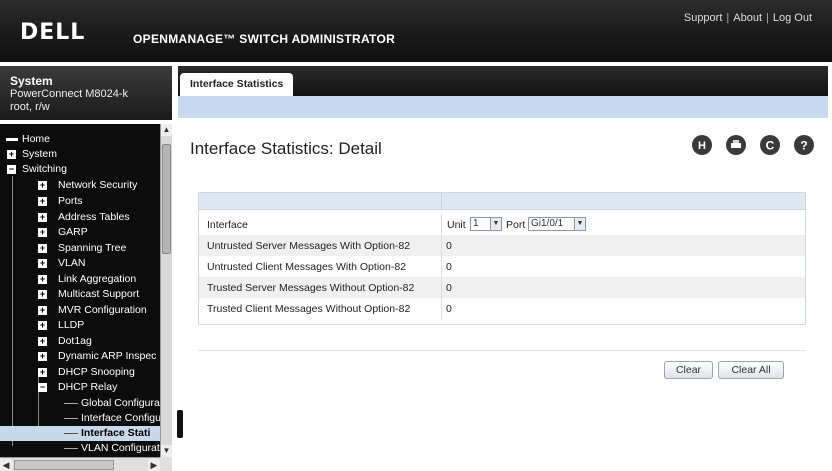  What do you see at coordinates (180, 424) in the screenshot?
I see `panel-splitter-handle` at bounding box center [180, 424].